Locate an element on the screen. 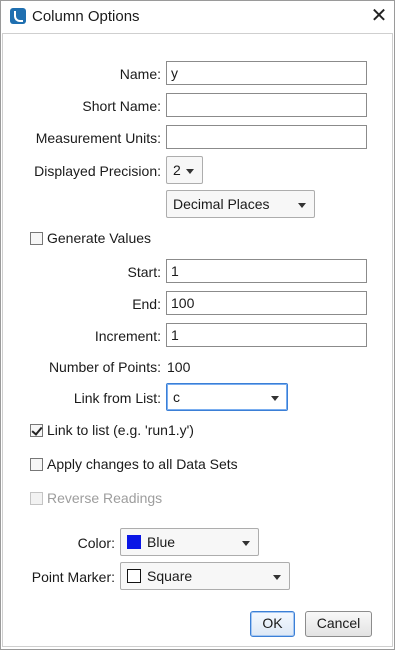 Image resolution: width=395 pixels, height=650 pixels. name-label: Name: is located at coordinates (140, 74).